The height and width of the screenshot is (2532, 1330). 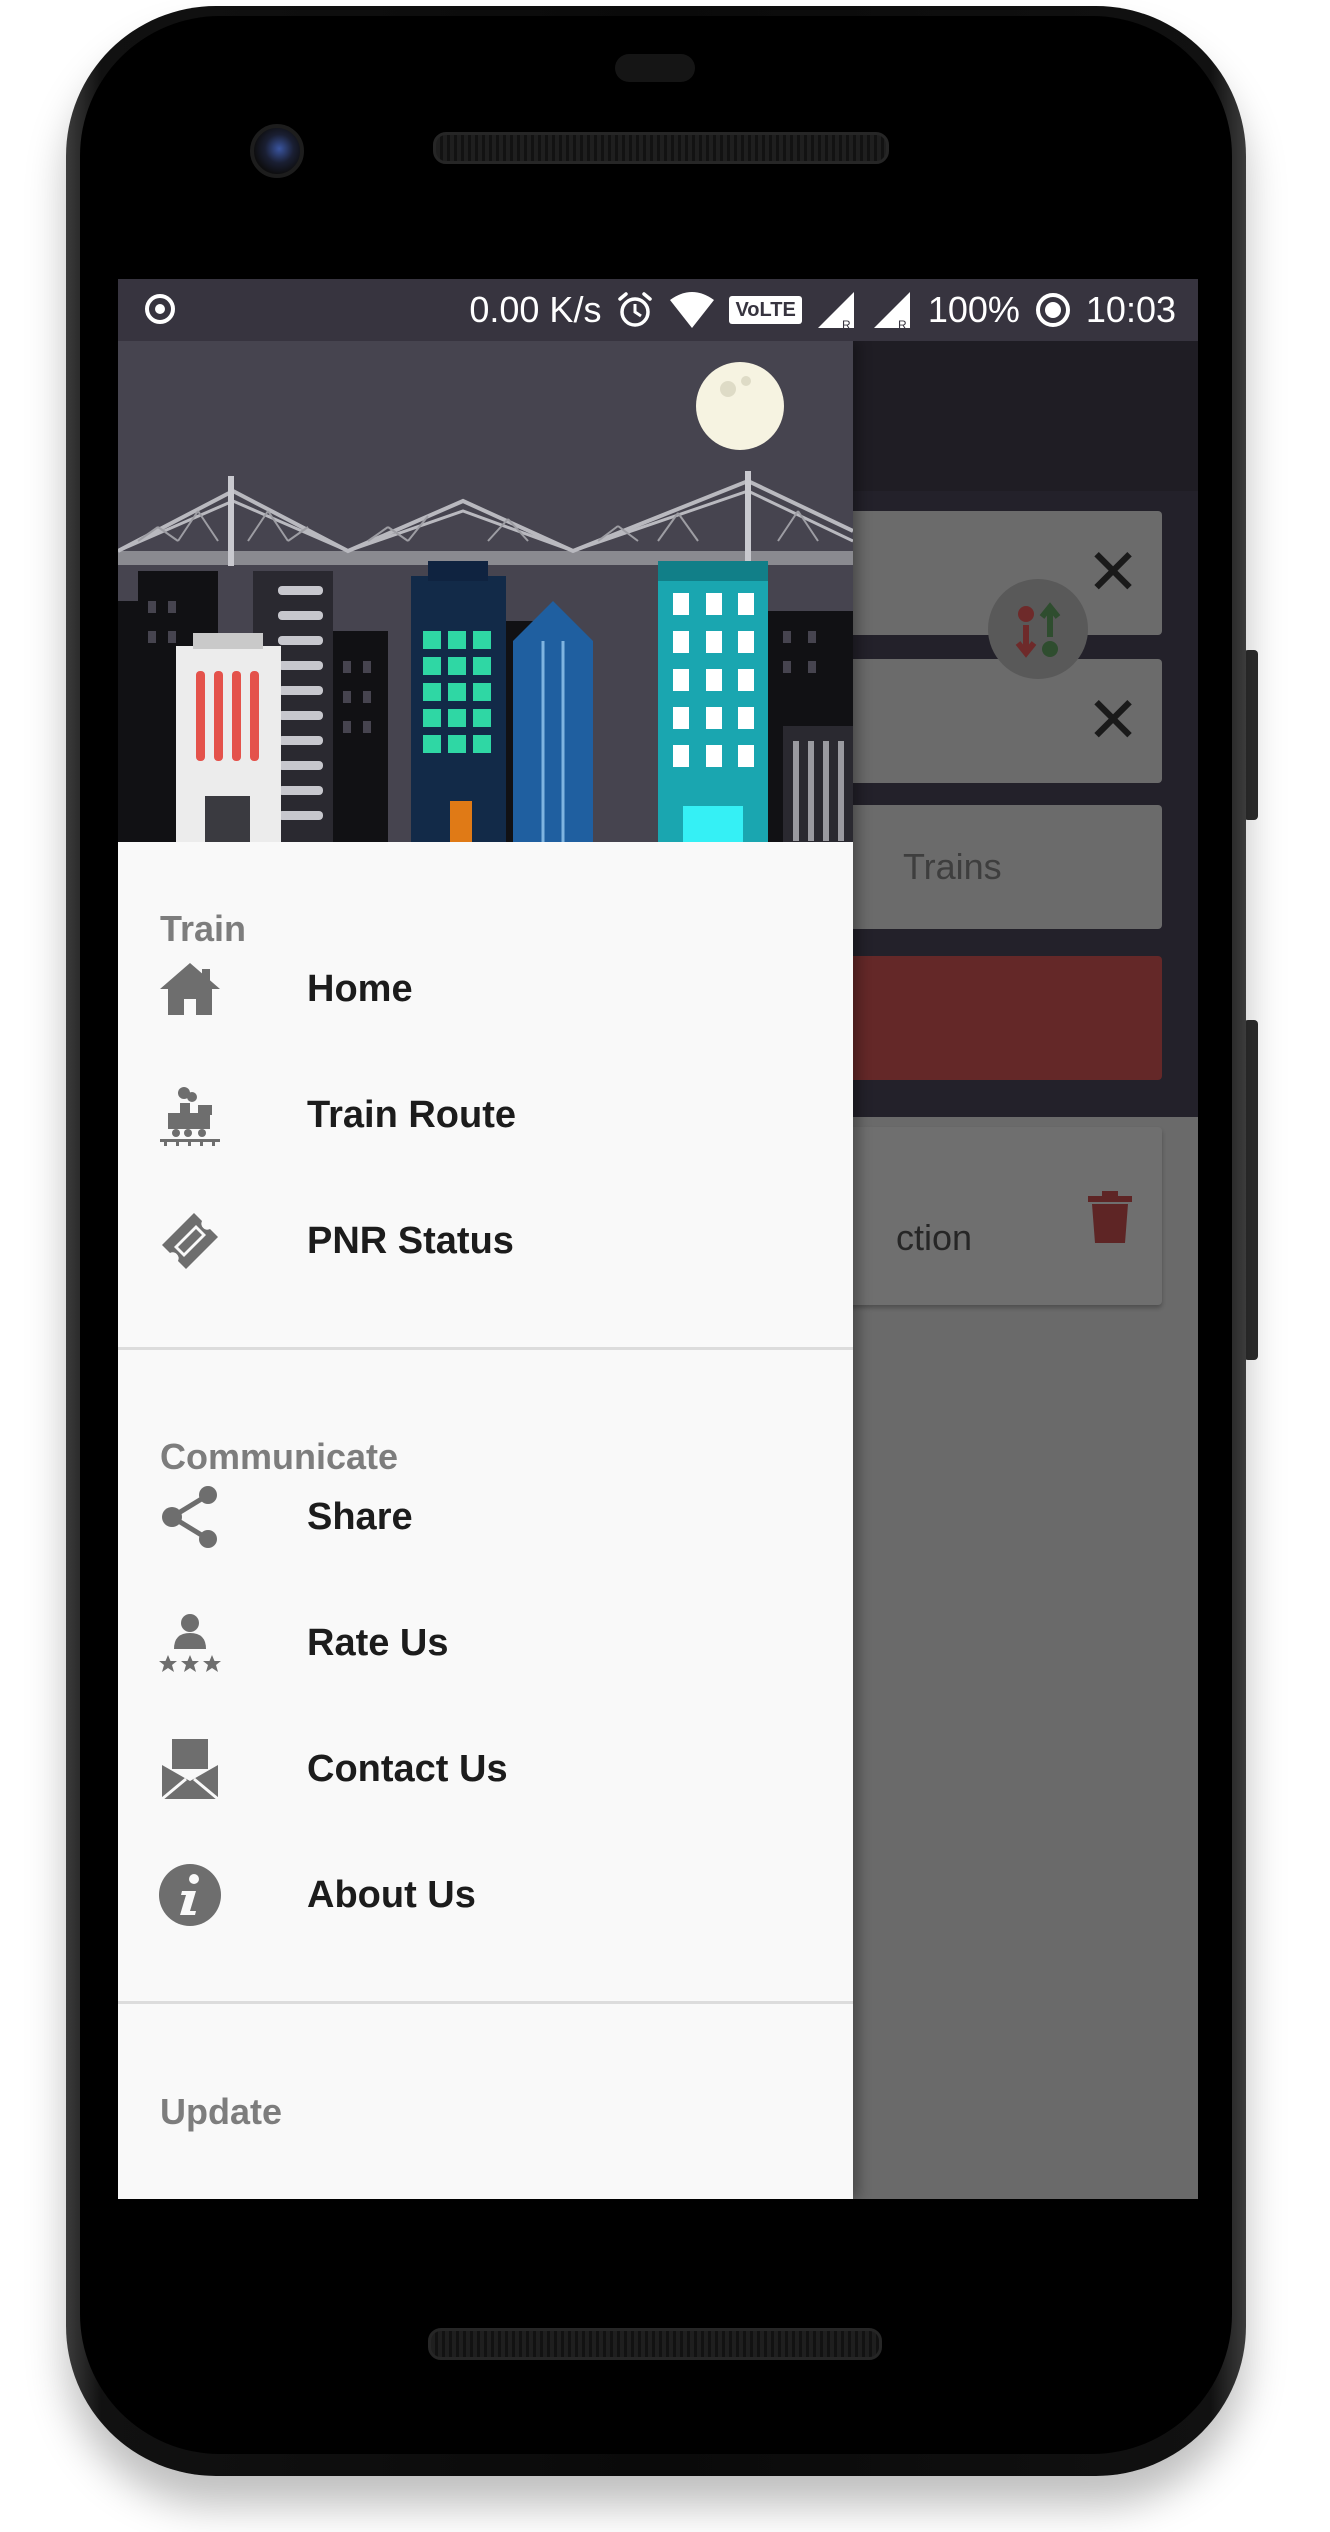 What do you see at coordinates (190, 1770) in the screenshot?
I see `mail-icon` at bounding box center [190, 1770].